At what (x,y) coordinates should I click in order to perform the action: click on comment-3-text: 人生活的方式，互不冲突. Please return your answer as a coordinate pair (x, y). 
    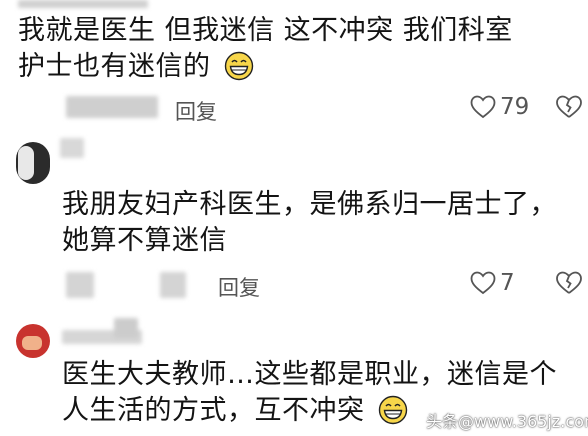
    Looking at the image, I should click on (213, 410).